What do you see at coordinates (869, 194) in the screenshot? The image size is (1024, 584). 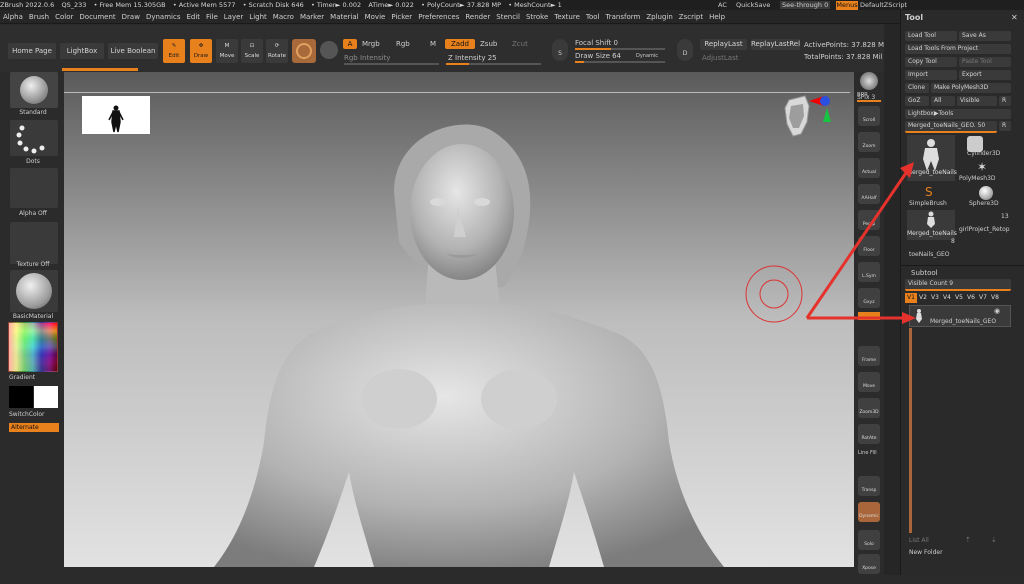 I see `aahalf-button: AAHalf` at bounding box center [869, 194].